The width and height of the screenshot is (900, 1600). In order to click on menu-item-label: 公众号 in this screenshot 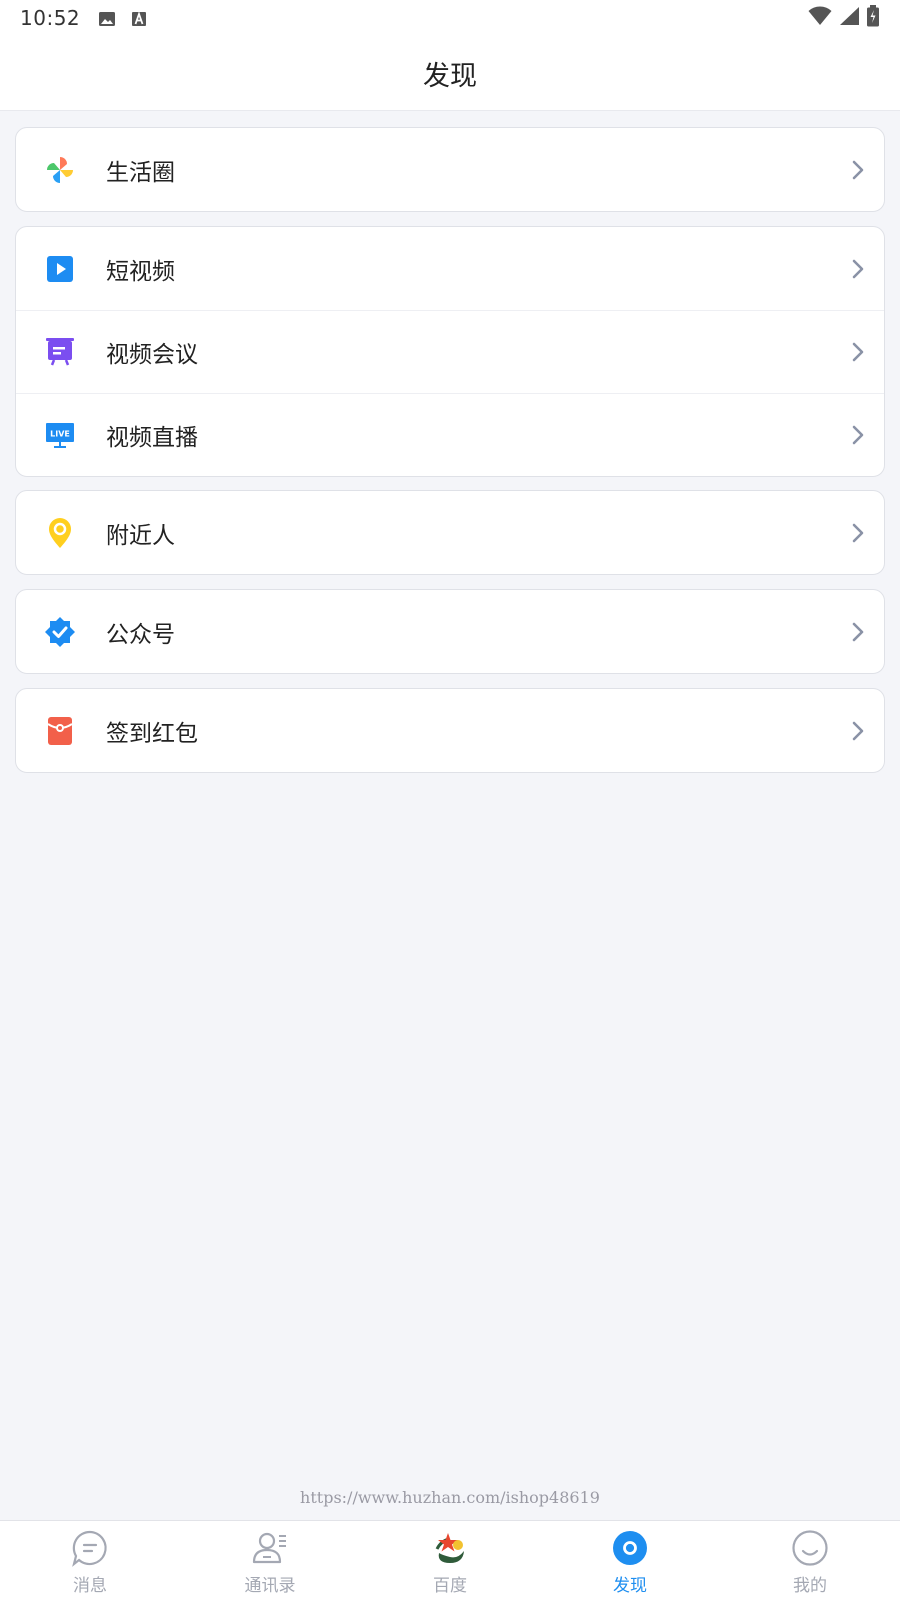, I will do `click(140, 634)`.